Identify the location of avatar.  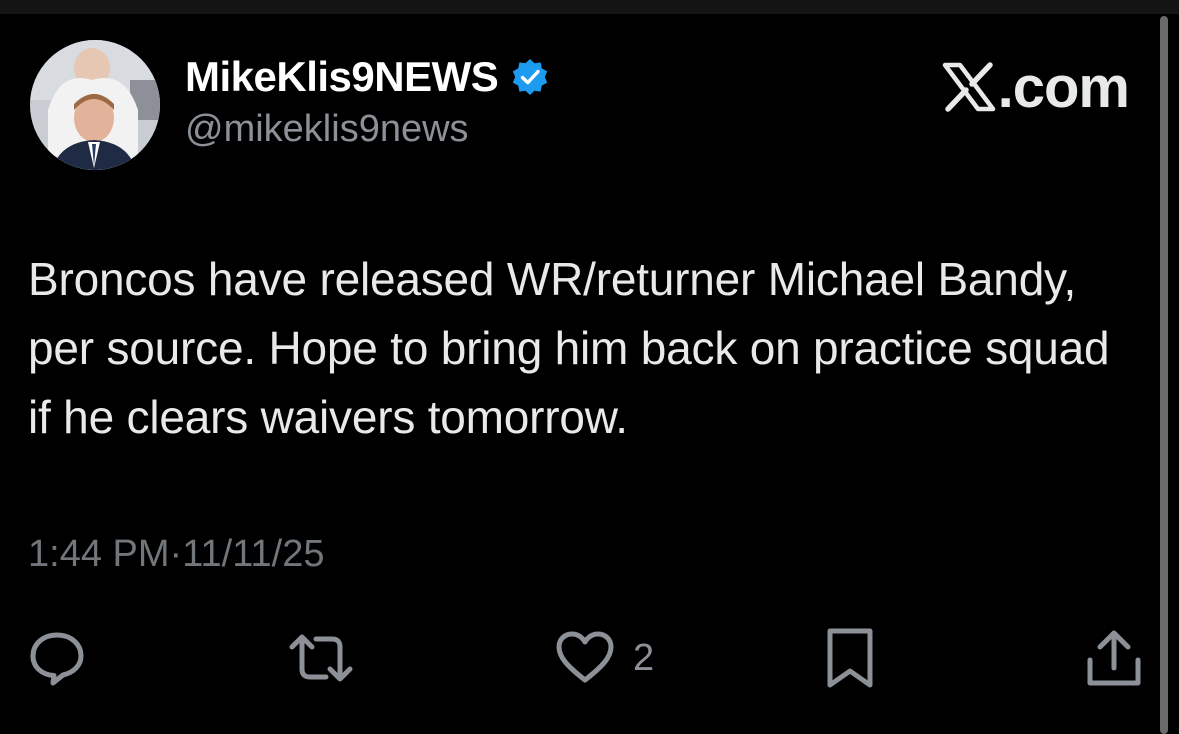
(95, 105).